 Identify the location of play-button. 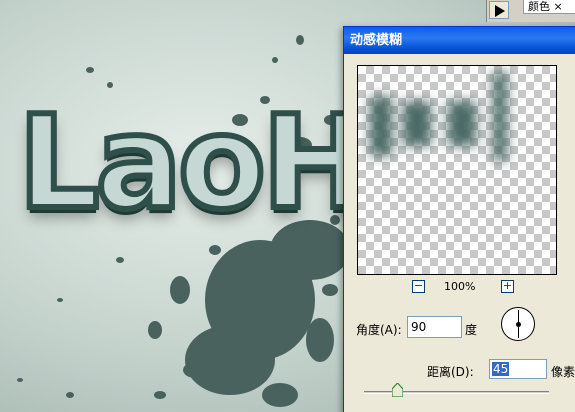
(499, 10).